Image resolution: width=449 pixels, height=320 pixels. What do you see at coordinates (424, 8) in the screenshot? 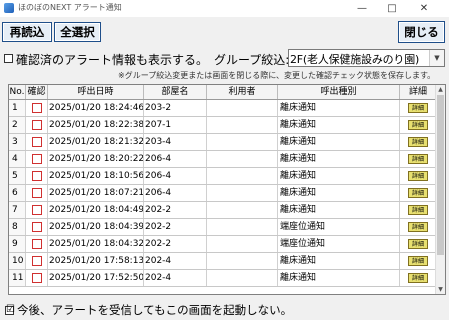
I see `window-close-button: ✕` at bounding box center [424, 8].